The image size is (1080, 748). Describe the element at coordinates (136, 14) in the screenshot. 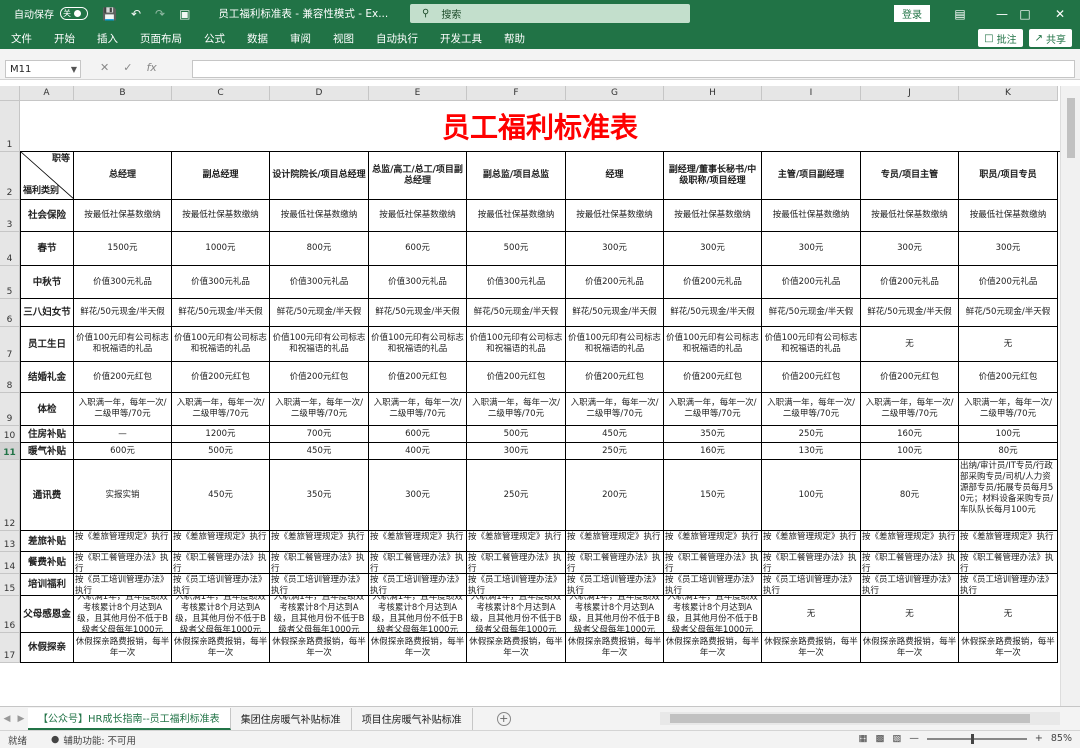

I see `undo-icon: ↶` at that location.